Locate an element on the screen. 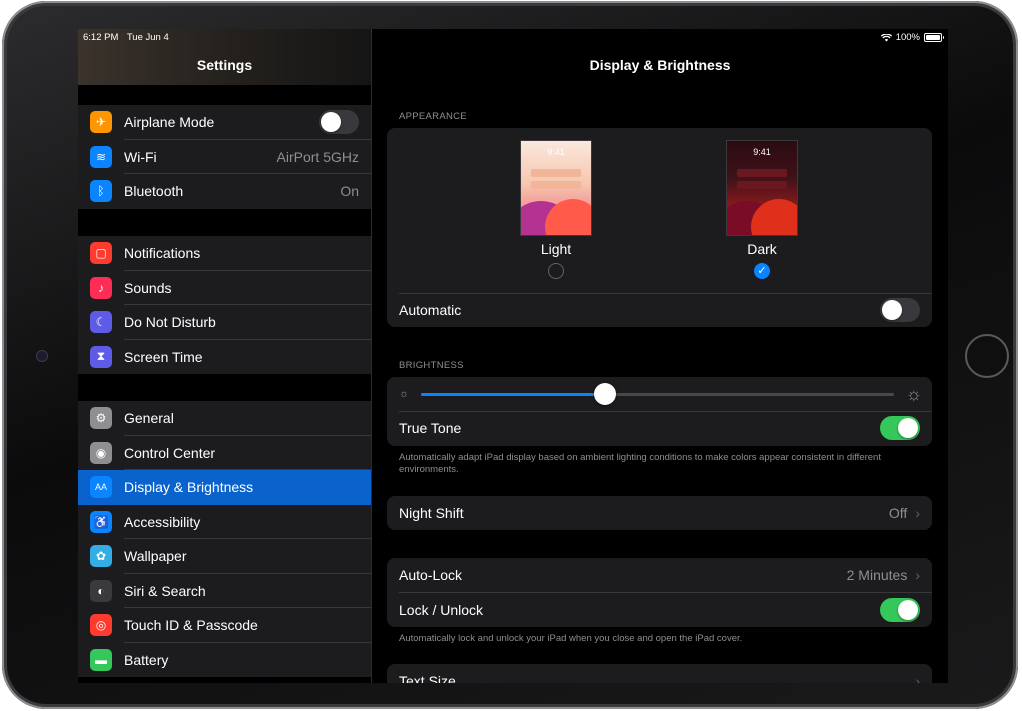 The image size is (1022, 711). accessibility-icon: ♿ is located at coordinates (101, 521).